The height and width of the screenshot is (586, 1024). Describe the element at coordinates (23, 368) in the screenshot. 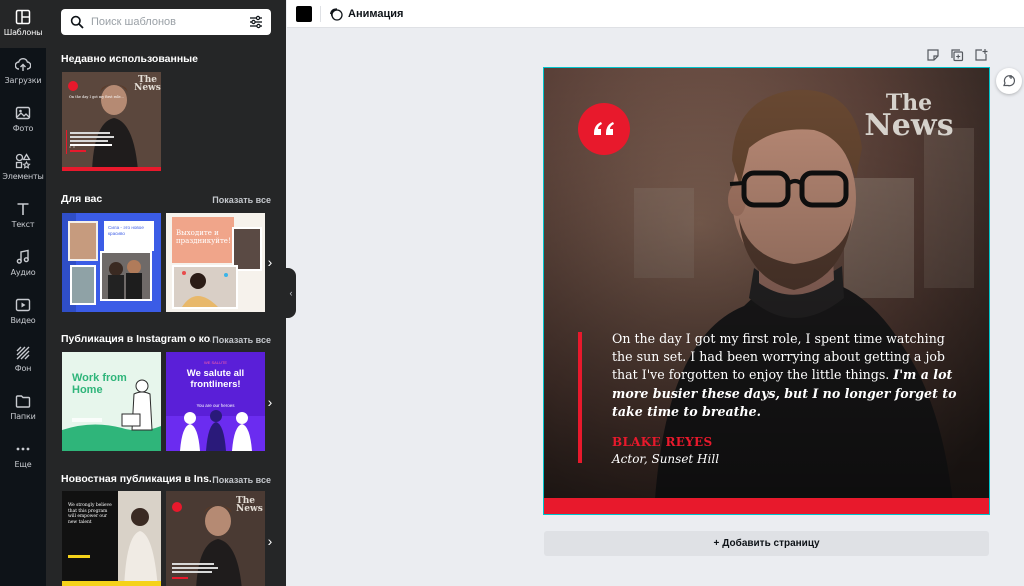

I see `nav-background-label: Фон` at that location.